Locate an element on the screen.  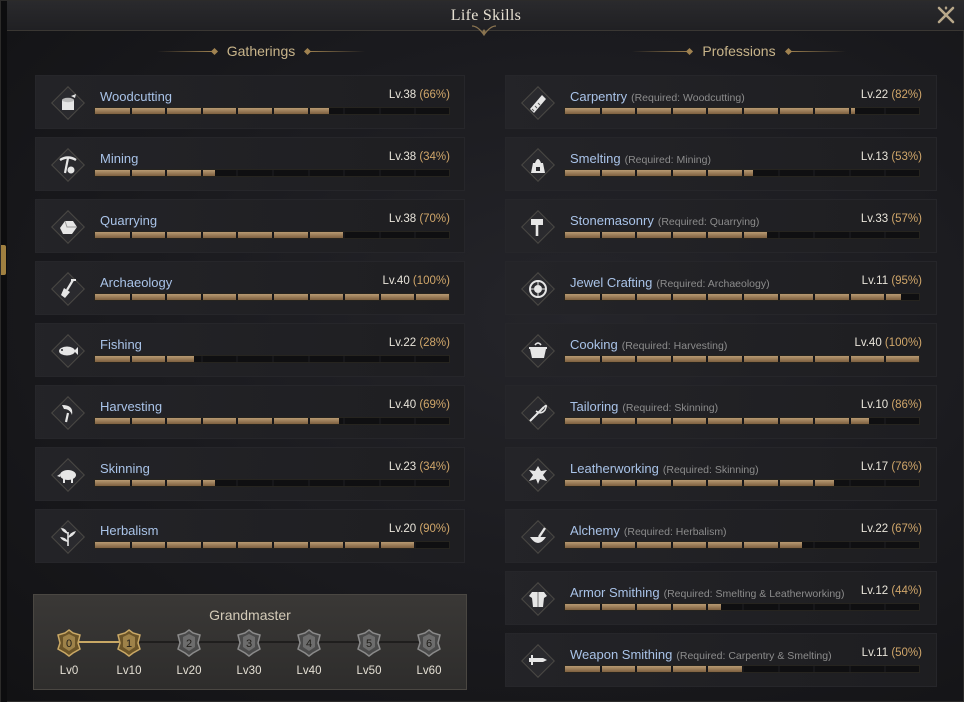
stone-icon is located at coordinates (68, 227).